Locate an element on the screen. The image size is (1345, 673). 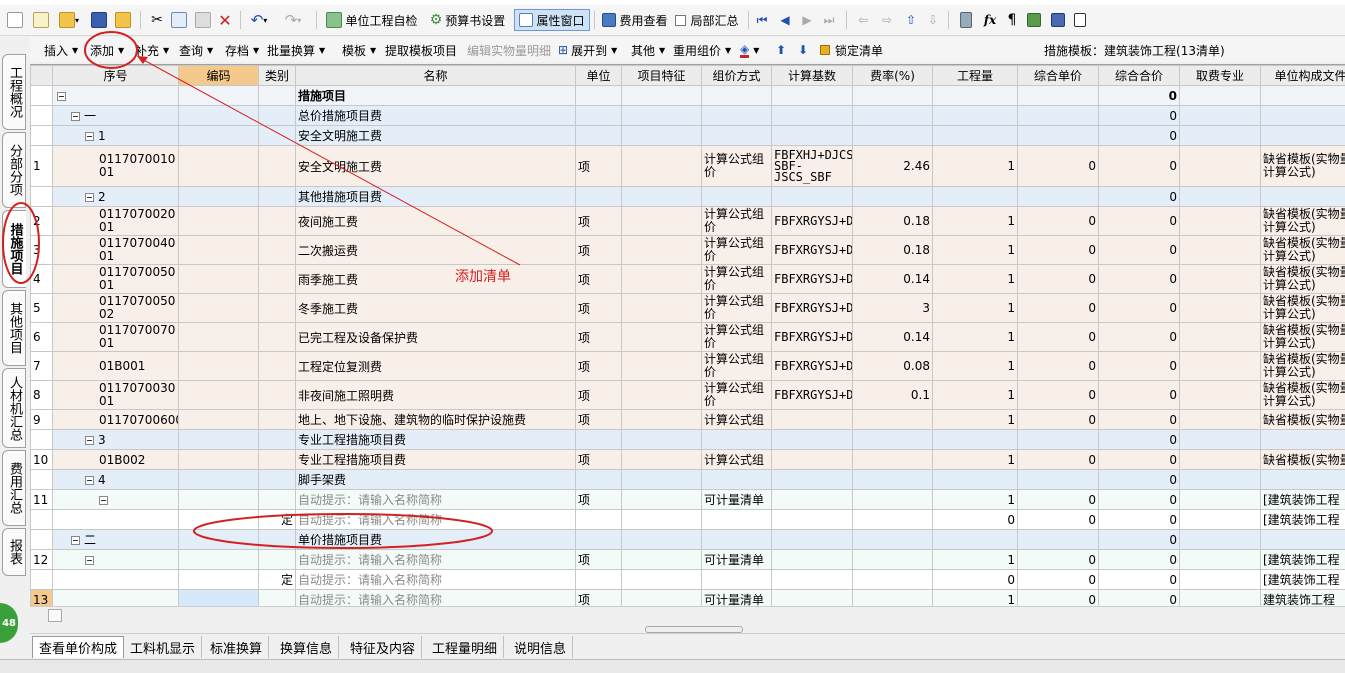
local-summary-toggle: 局部汇总 is located at coordinates (707, 20).